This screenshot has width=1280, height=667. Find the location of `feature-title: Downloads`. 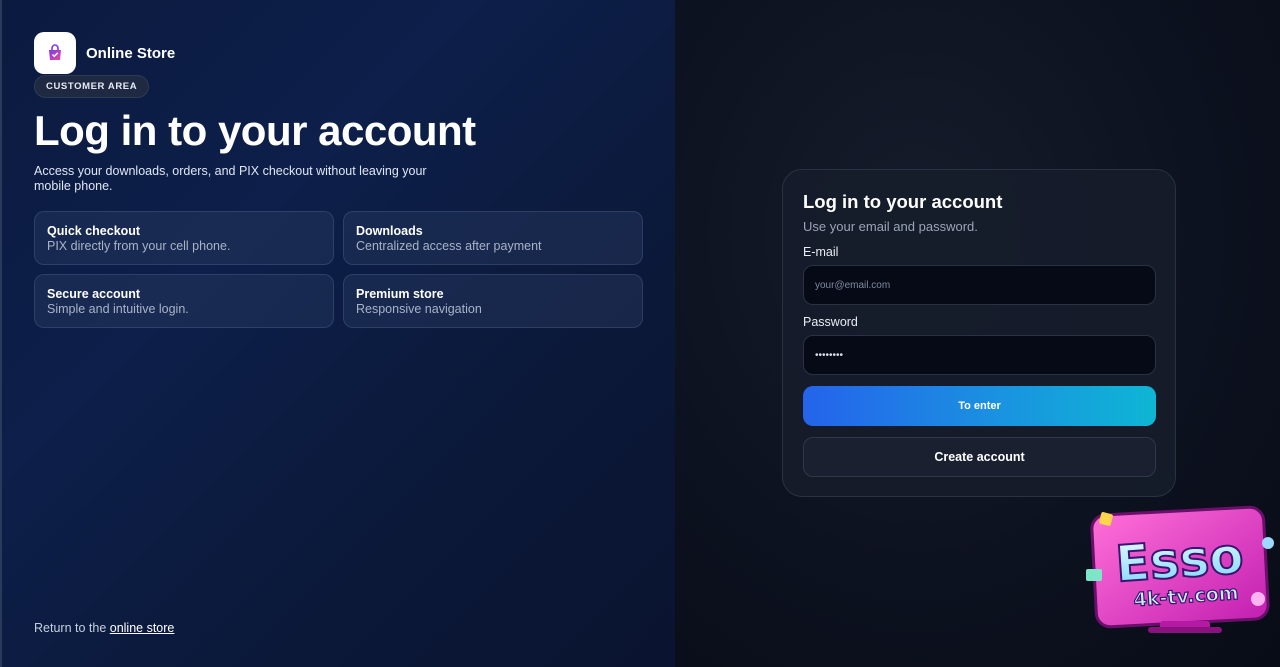

feature-title: Downloads is located at coordinates (389, 231).